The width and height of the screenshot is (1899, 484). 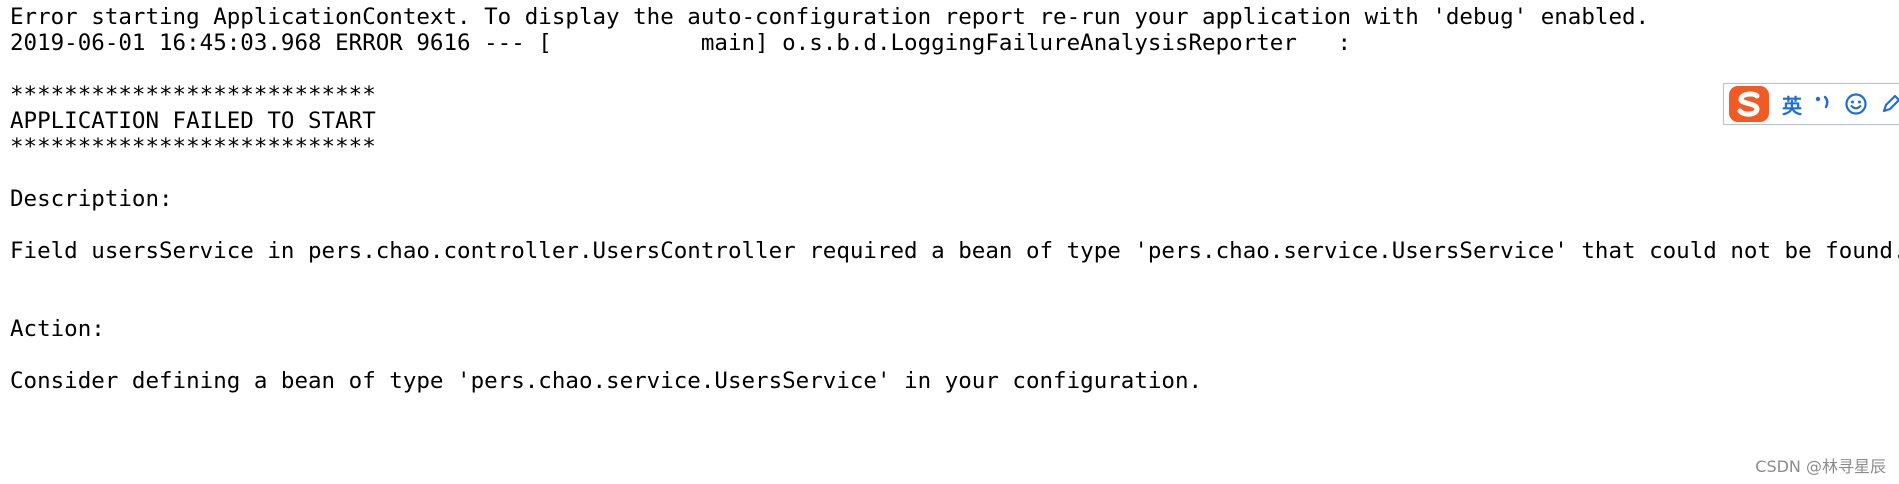 What do you see at coordinates (1749, 104) in the screenshot?
I see `sogou-s-logo-icon` at bounding box center [1749, 104].